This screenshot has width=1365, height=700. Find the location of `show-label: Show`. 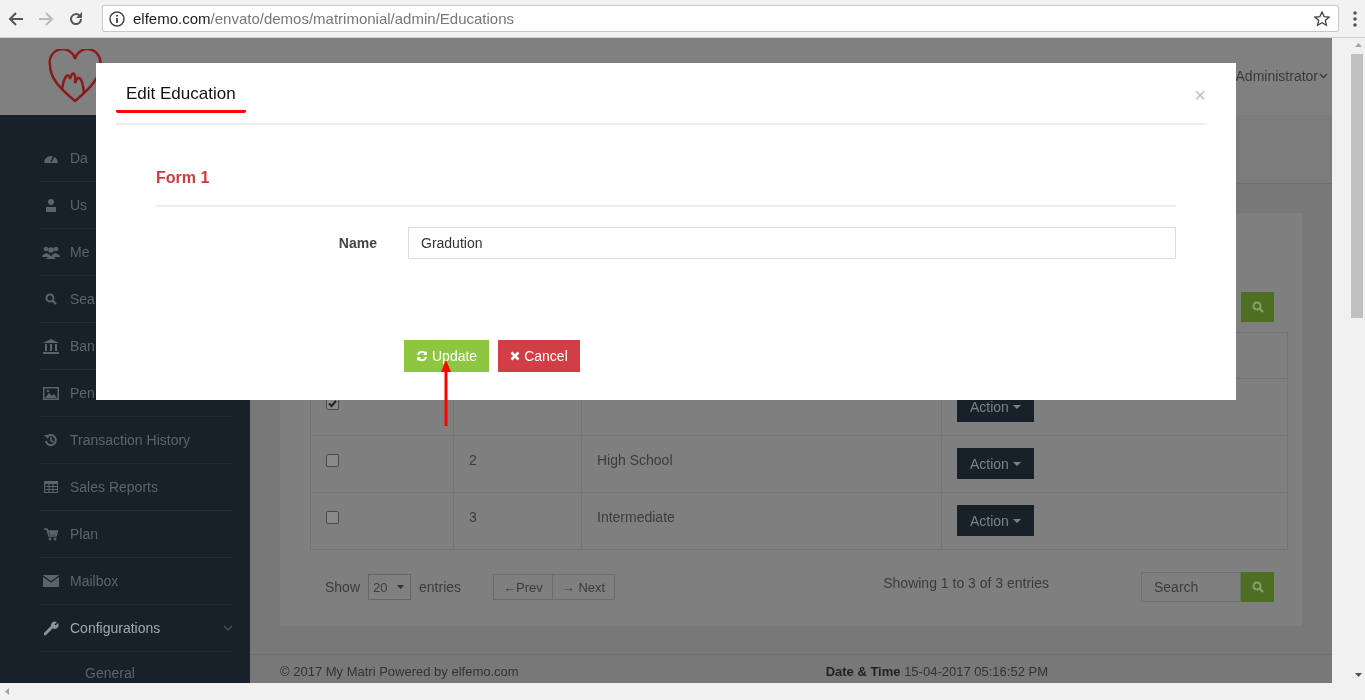

show-label: Show is located at coordinates (343, 587).